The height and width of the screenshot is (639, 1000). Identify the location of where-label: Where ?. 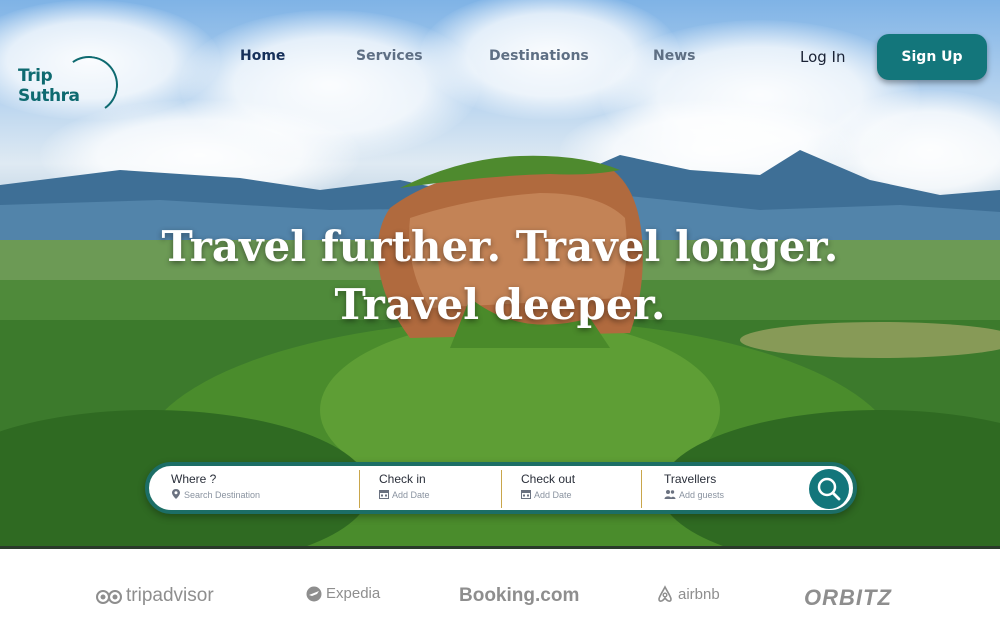
(194, 479).